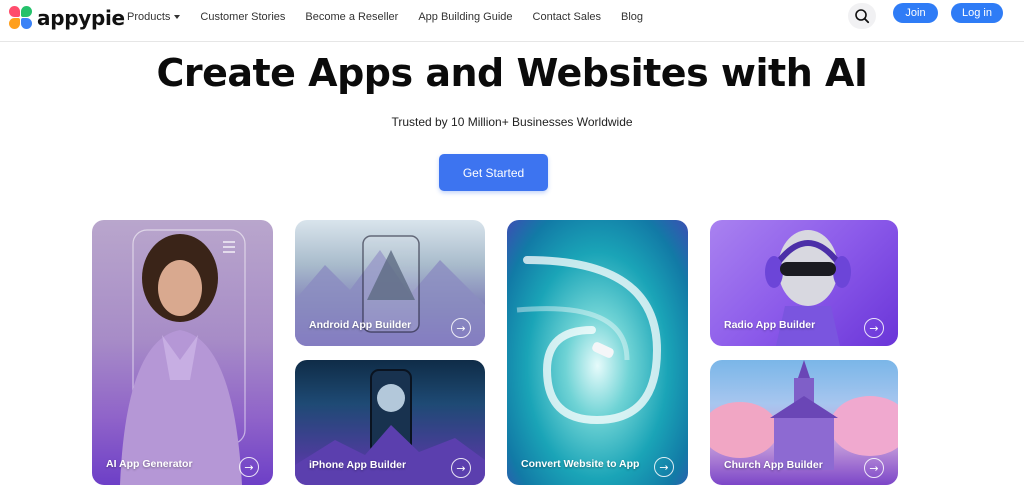 The height and width of the screenshot is (485, 1024). I want to click on nav-item-become-reseller: Become a Reseller, so click(351, 17).